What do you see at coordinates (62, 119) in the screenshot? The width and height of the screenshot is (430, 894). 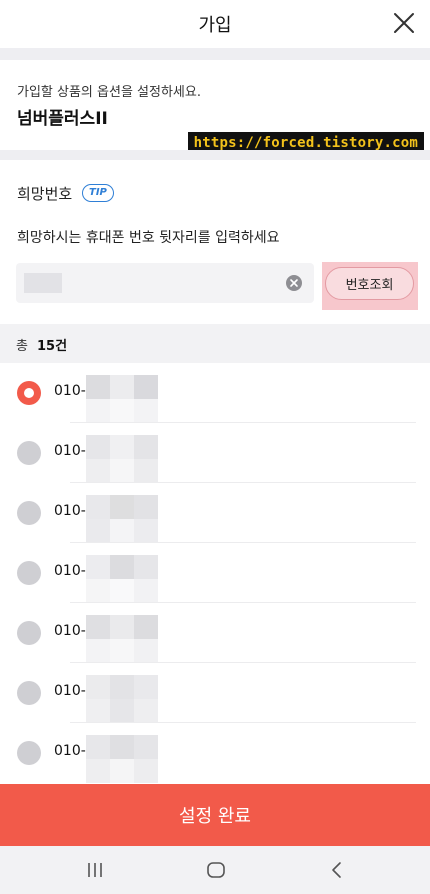 I see `product-name: 넘버플러스II` at bounding box center [62, 119].